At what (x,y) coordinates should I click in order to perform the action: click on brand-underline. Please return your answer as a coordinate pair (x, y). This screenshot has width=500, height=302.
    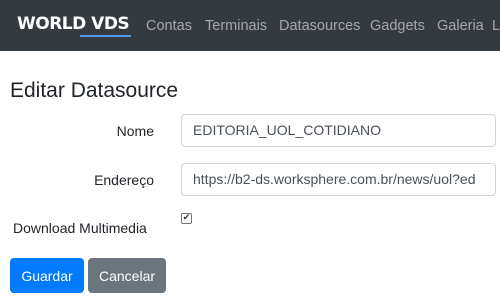
    Looking at the image, I should click on (105, 36).